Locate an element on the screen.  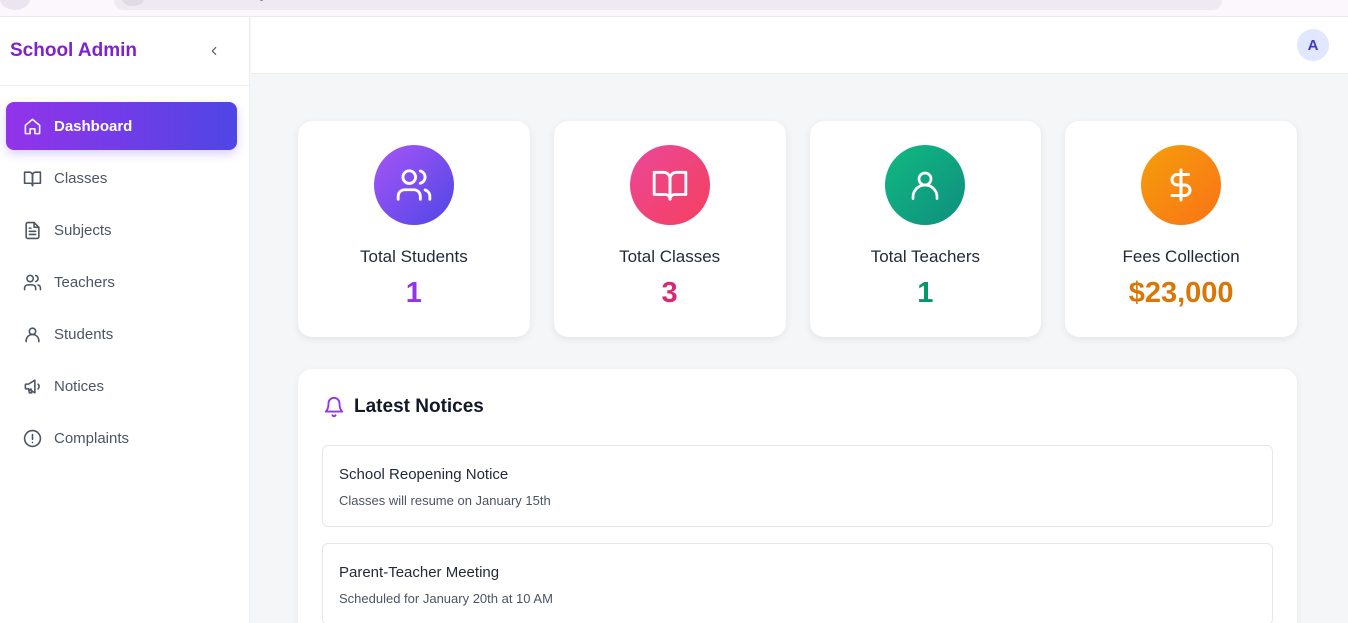
sidebar-item-complaints: Complaints is located at coordinates (121, 438).